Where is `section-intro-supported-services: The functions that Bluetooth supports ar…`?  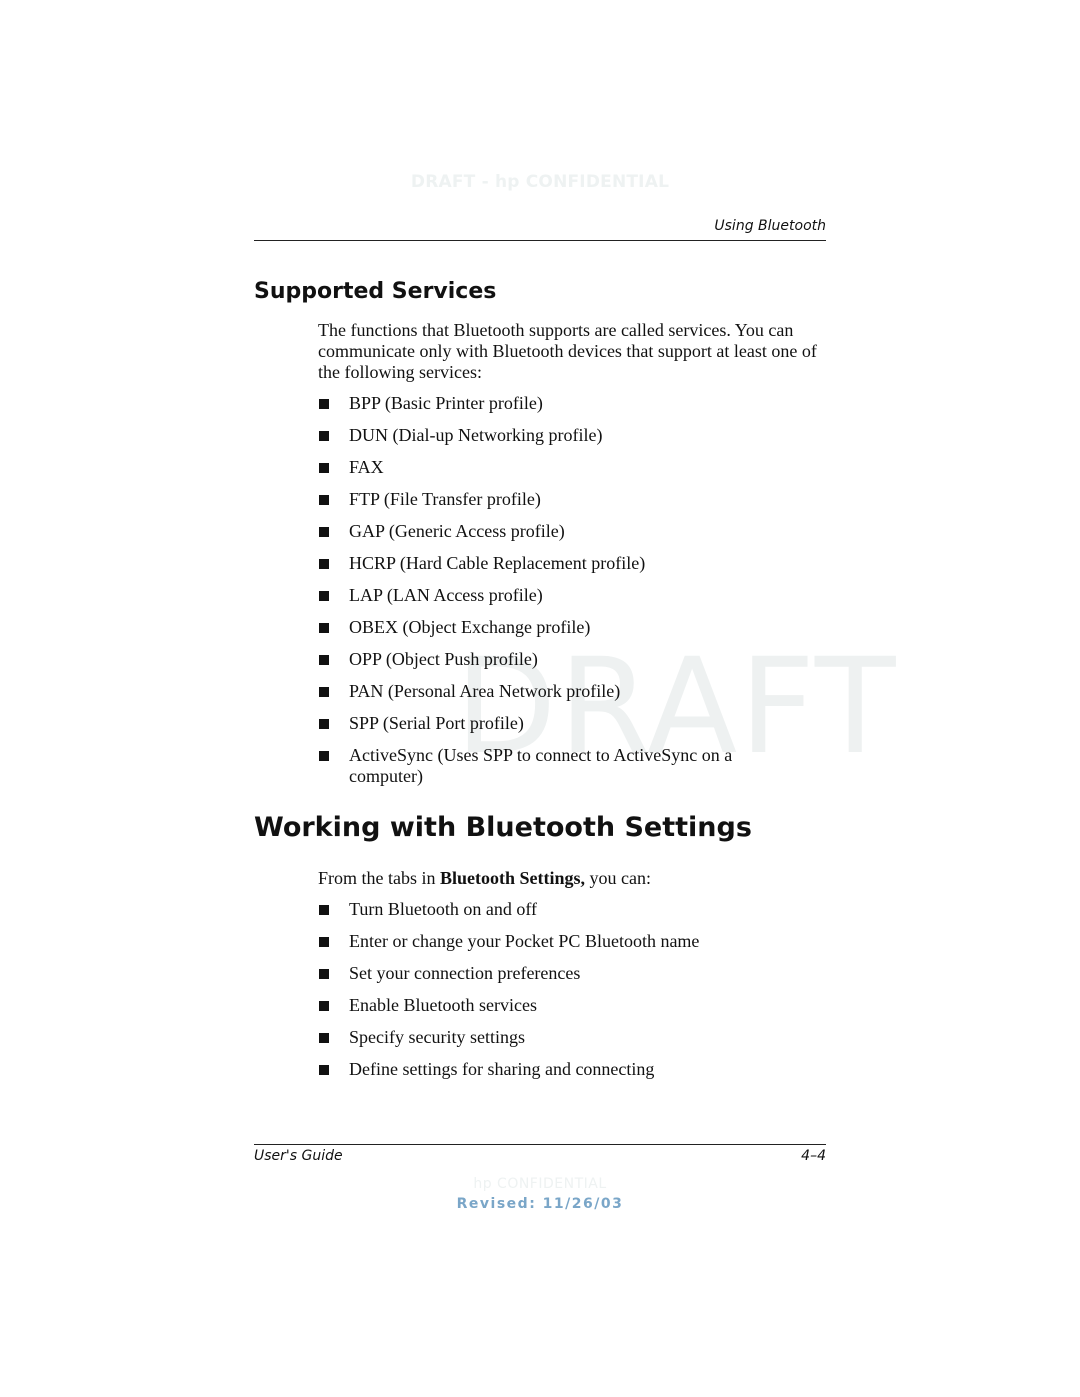
section-intro-supported-services: The functions that Bluetooth supports ar… is located at coordinates (567, 351).